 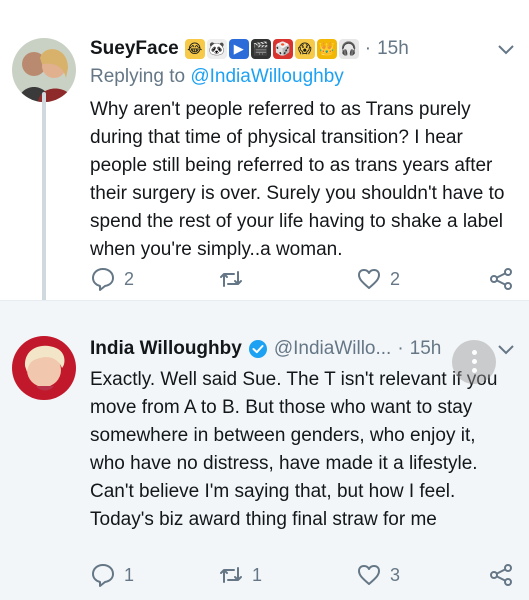 What do you see at coordinates (302, 281) in the screenshot?
I see `tweet-actions: 2 2` at bounding box center [302, 281].